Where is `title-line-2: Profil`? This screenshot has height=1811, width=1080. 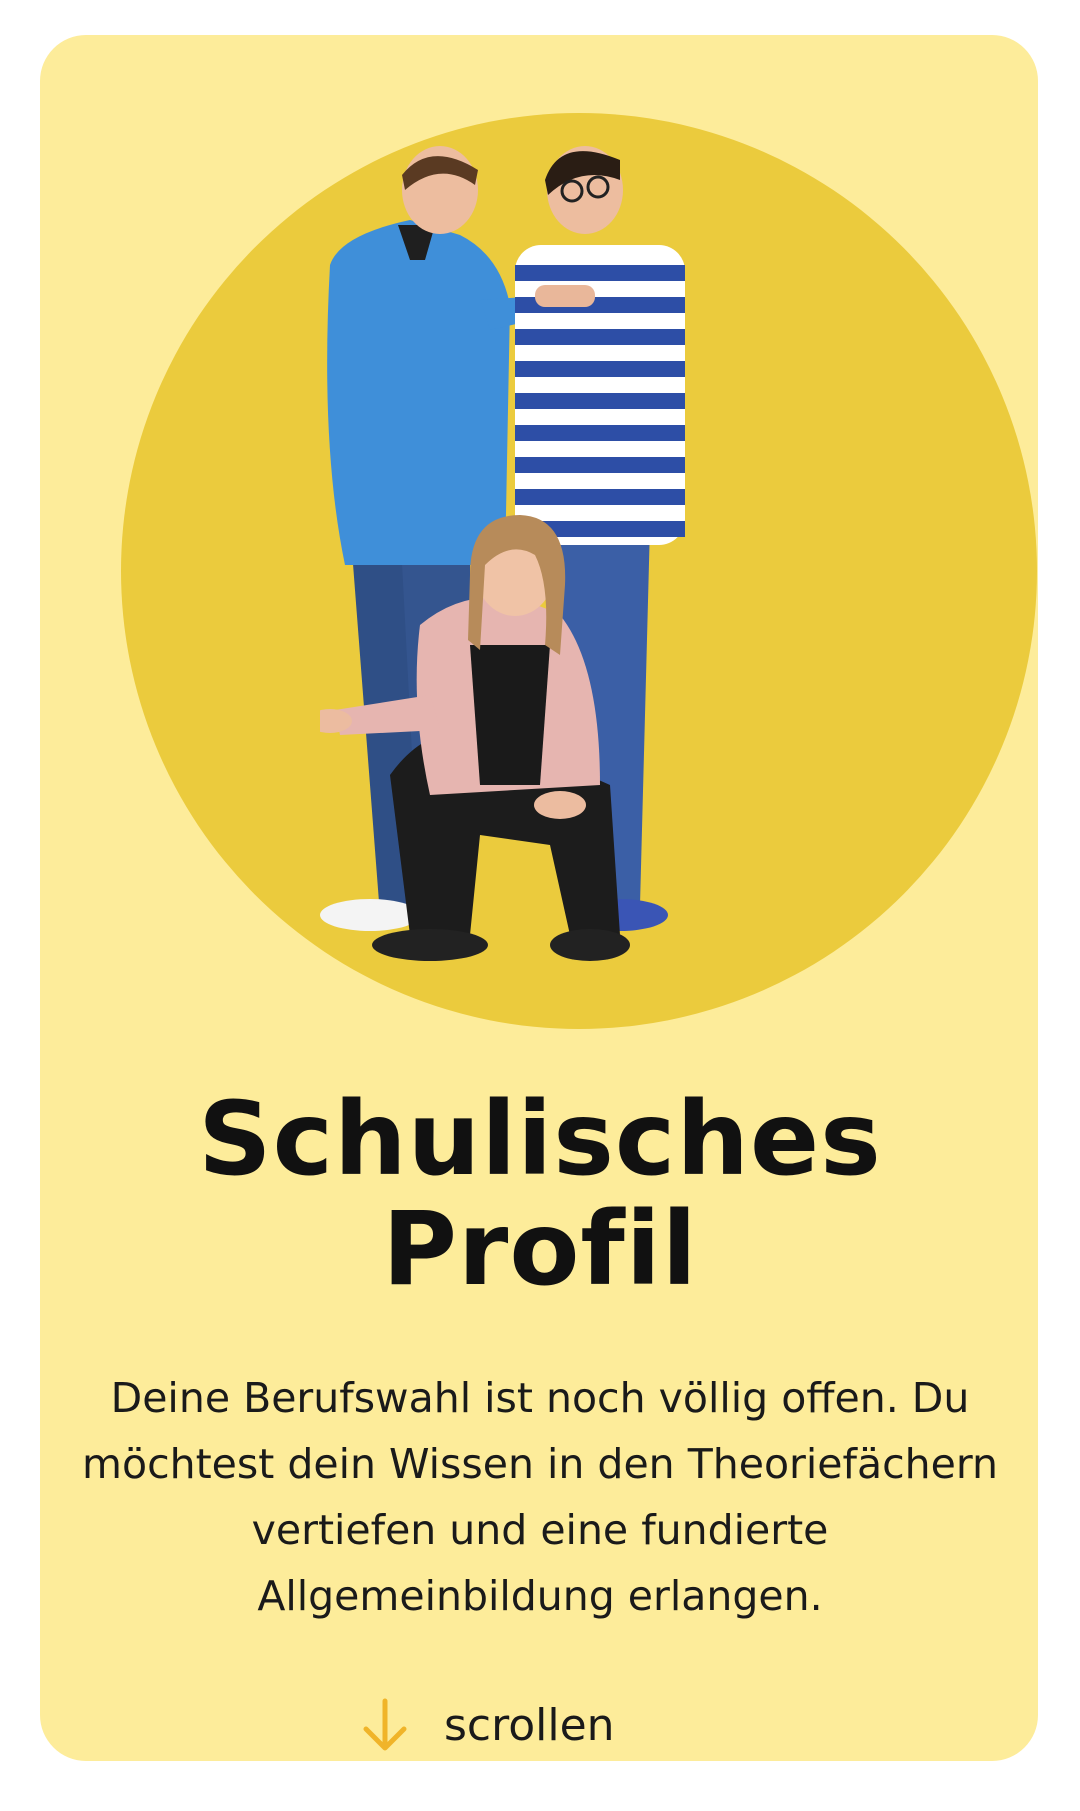
title-line-2: Profil is located at coordinates (540, 1249).